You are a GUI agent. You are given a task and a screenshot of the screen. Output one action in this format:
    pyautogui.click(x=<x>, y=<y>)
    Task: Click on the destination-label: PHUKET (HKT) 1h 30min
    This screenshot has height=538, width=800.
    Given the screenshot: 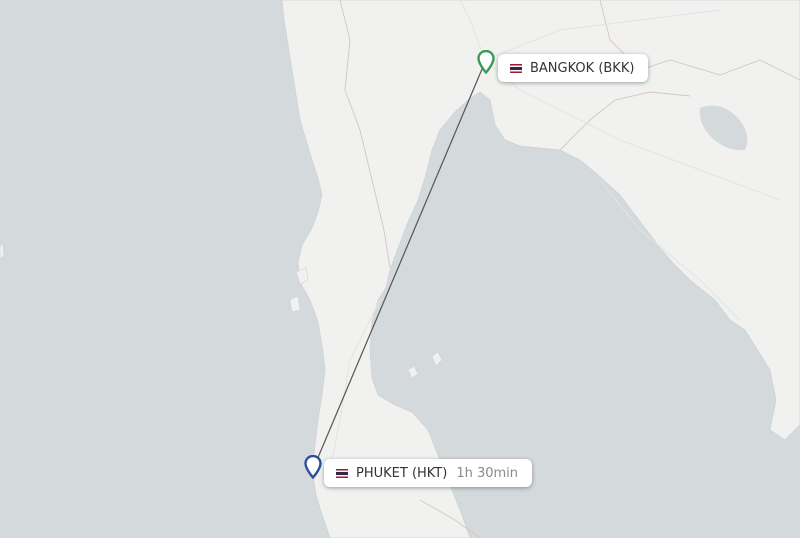 What is the action you would take?
    pyautogui.click(x=428, y=473)
    